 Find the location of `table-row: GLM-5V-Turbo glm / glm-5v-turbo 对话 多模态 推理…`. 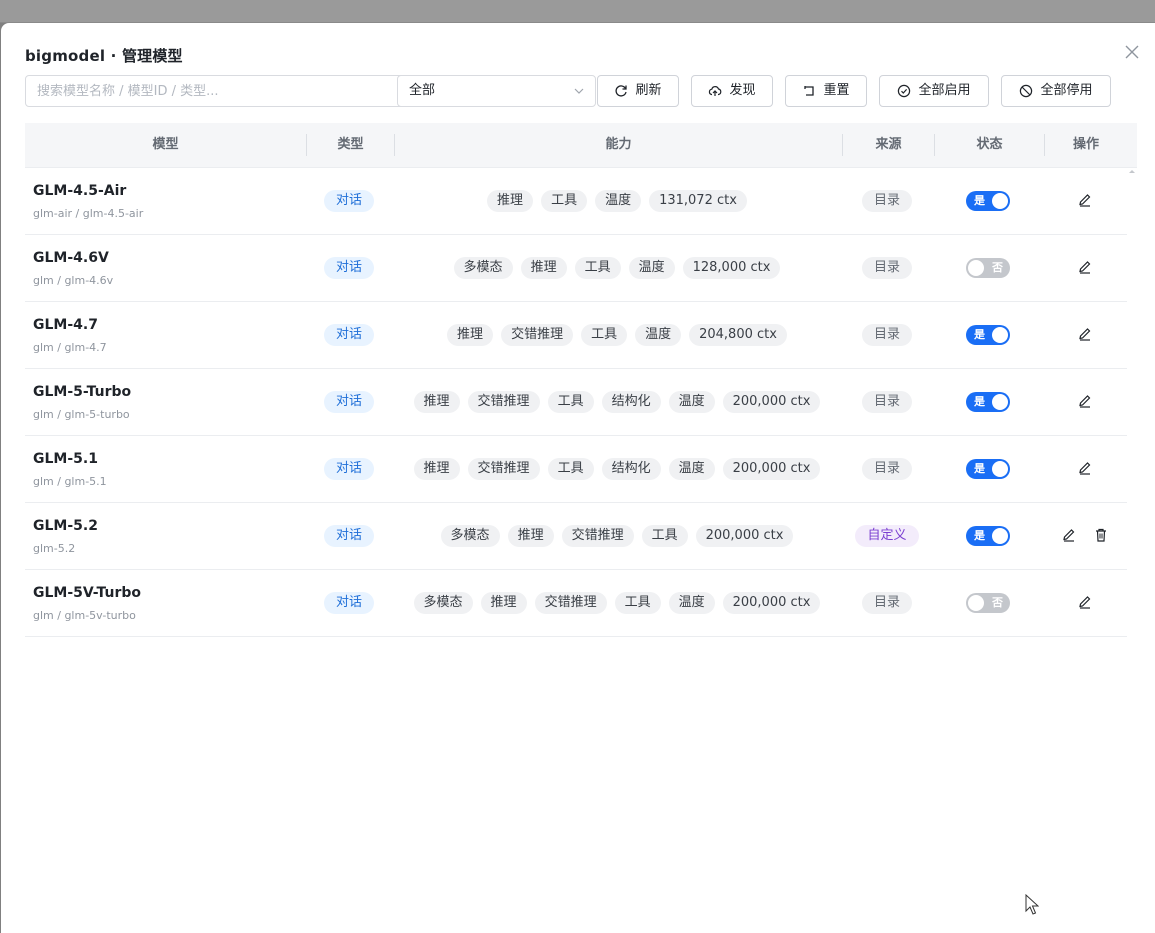

table-row: GLM-5V-Turbo glm / glm-5v-turbo 对话 多模态 推理… is located at coordinates (576, 603).